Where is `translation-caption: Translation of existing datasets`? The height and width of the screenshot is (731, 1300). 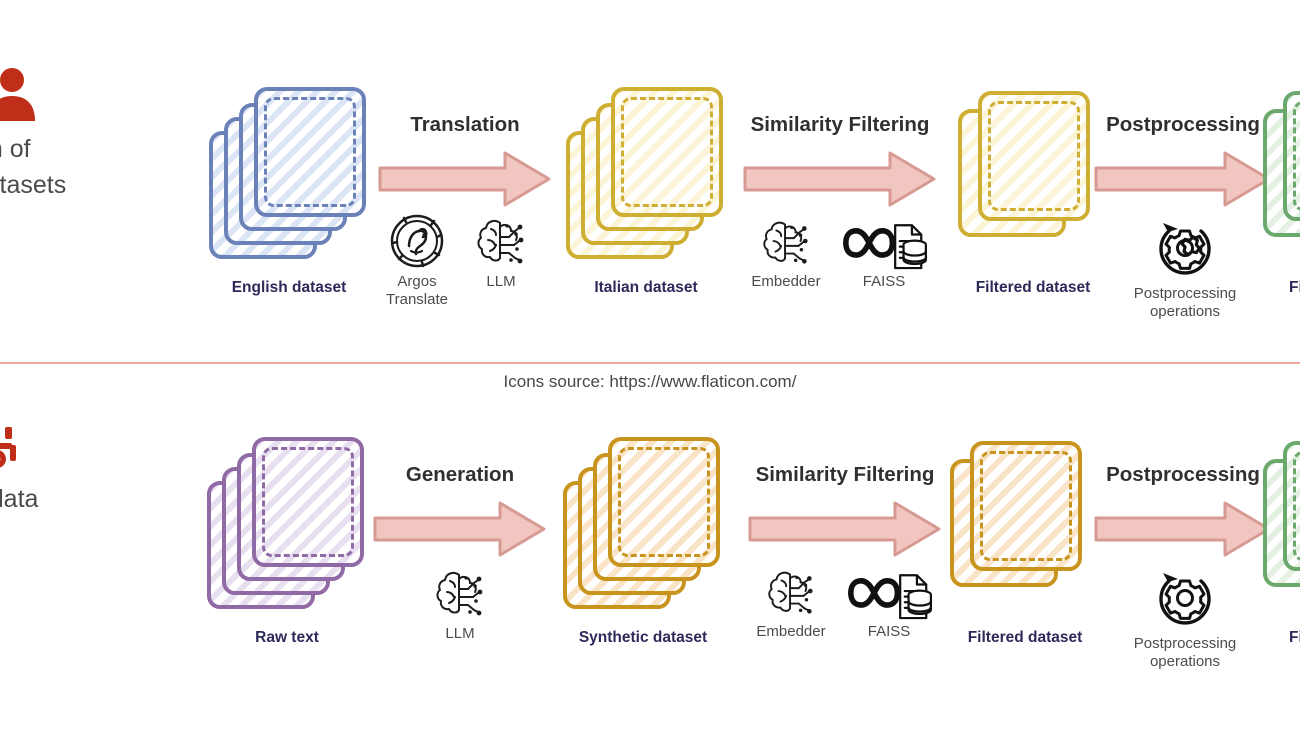 translation-caption: Translation of existing datasets is located at coordinates (50, 134).